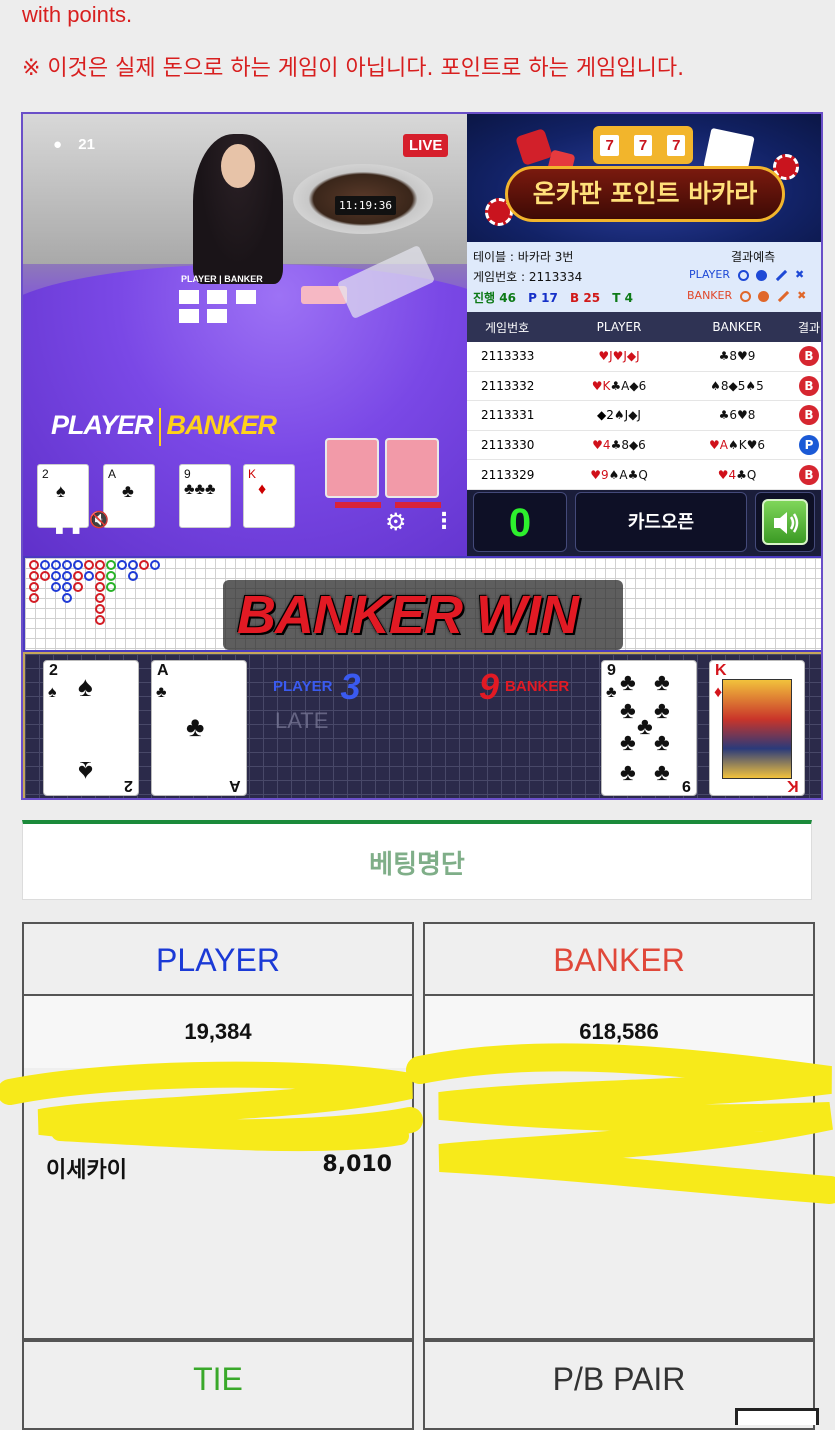 This screenshot has height=1430, width=835. Describe the element at coordinates (528, 277) in the screenshot. I see `game-number: 게임번호 : 2113334` at that location.